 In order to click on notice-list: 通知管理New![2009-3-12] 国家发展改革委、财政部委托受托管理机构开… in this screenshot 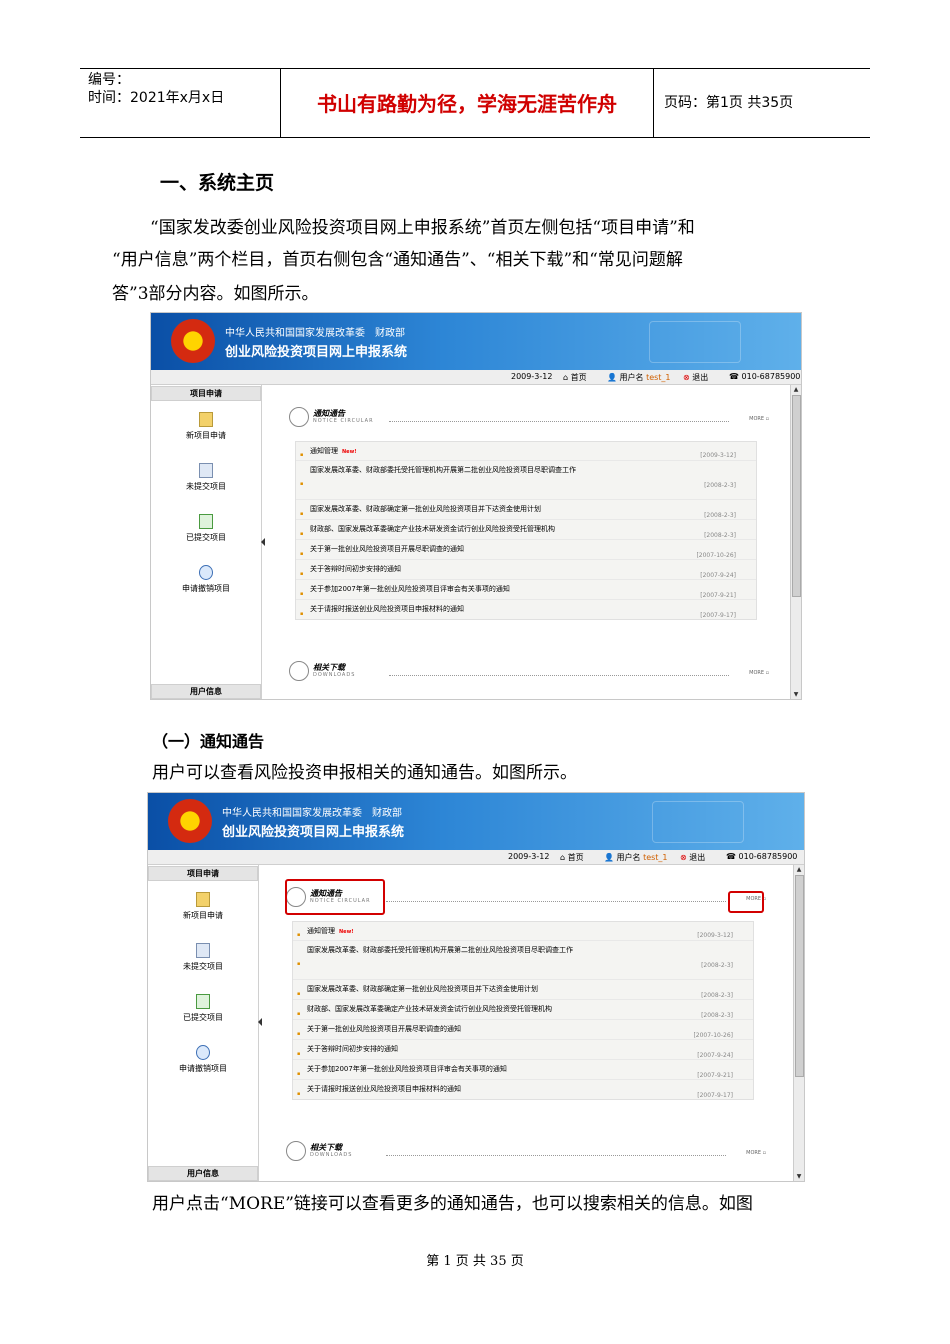, I will do `click(523, 1012)`.